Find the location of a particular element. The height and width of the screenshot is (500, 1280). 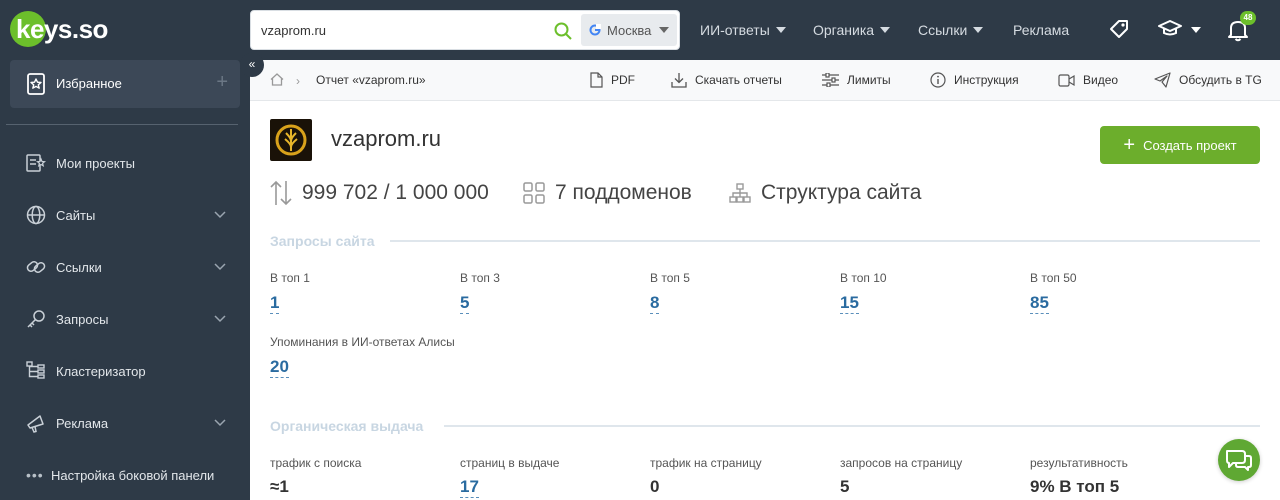

site-structure-label: Структура сайта is located at coordinates (841, 192).